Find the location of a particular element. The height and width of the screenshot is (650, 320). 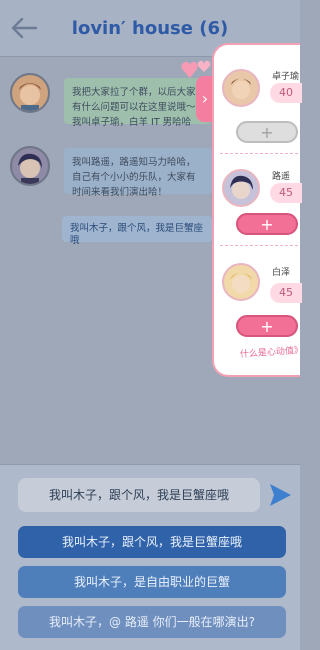

affection-panel: 卓子瑜 40 + 路遥 45 + 白泽 45 + 什么是心动值》 is located at coordinates (258, 210).